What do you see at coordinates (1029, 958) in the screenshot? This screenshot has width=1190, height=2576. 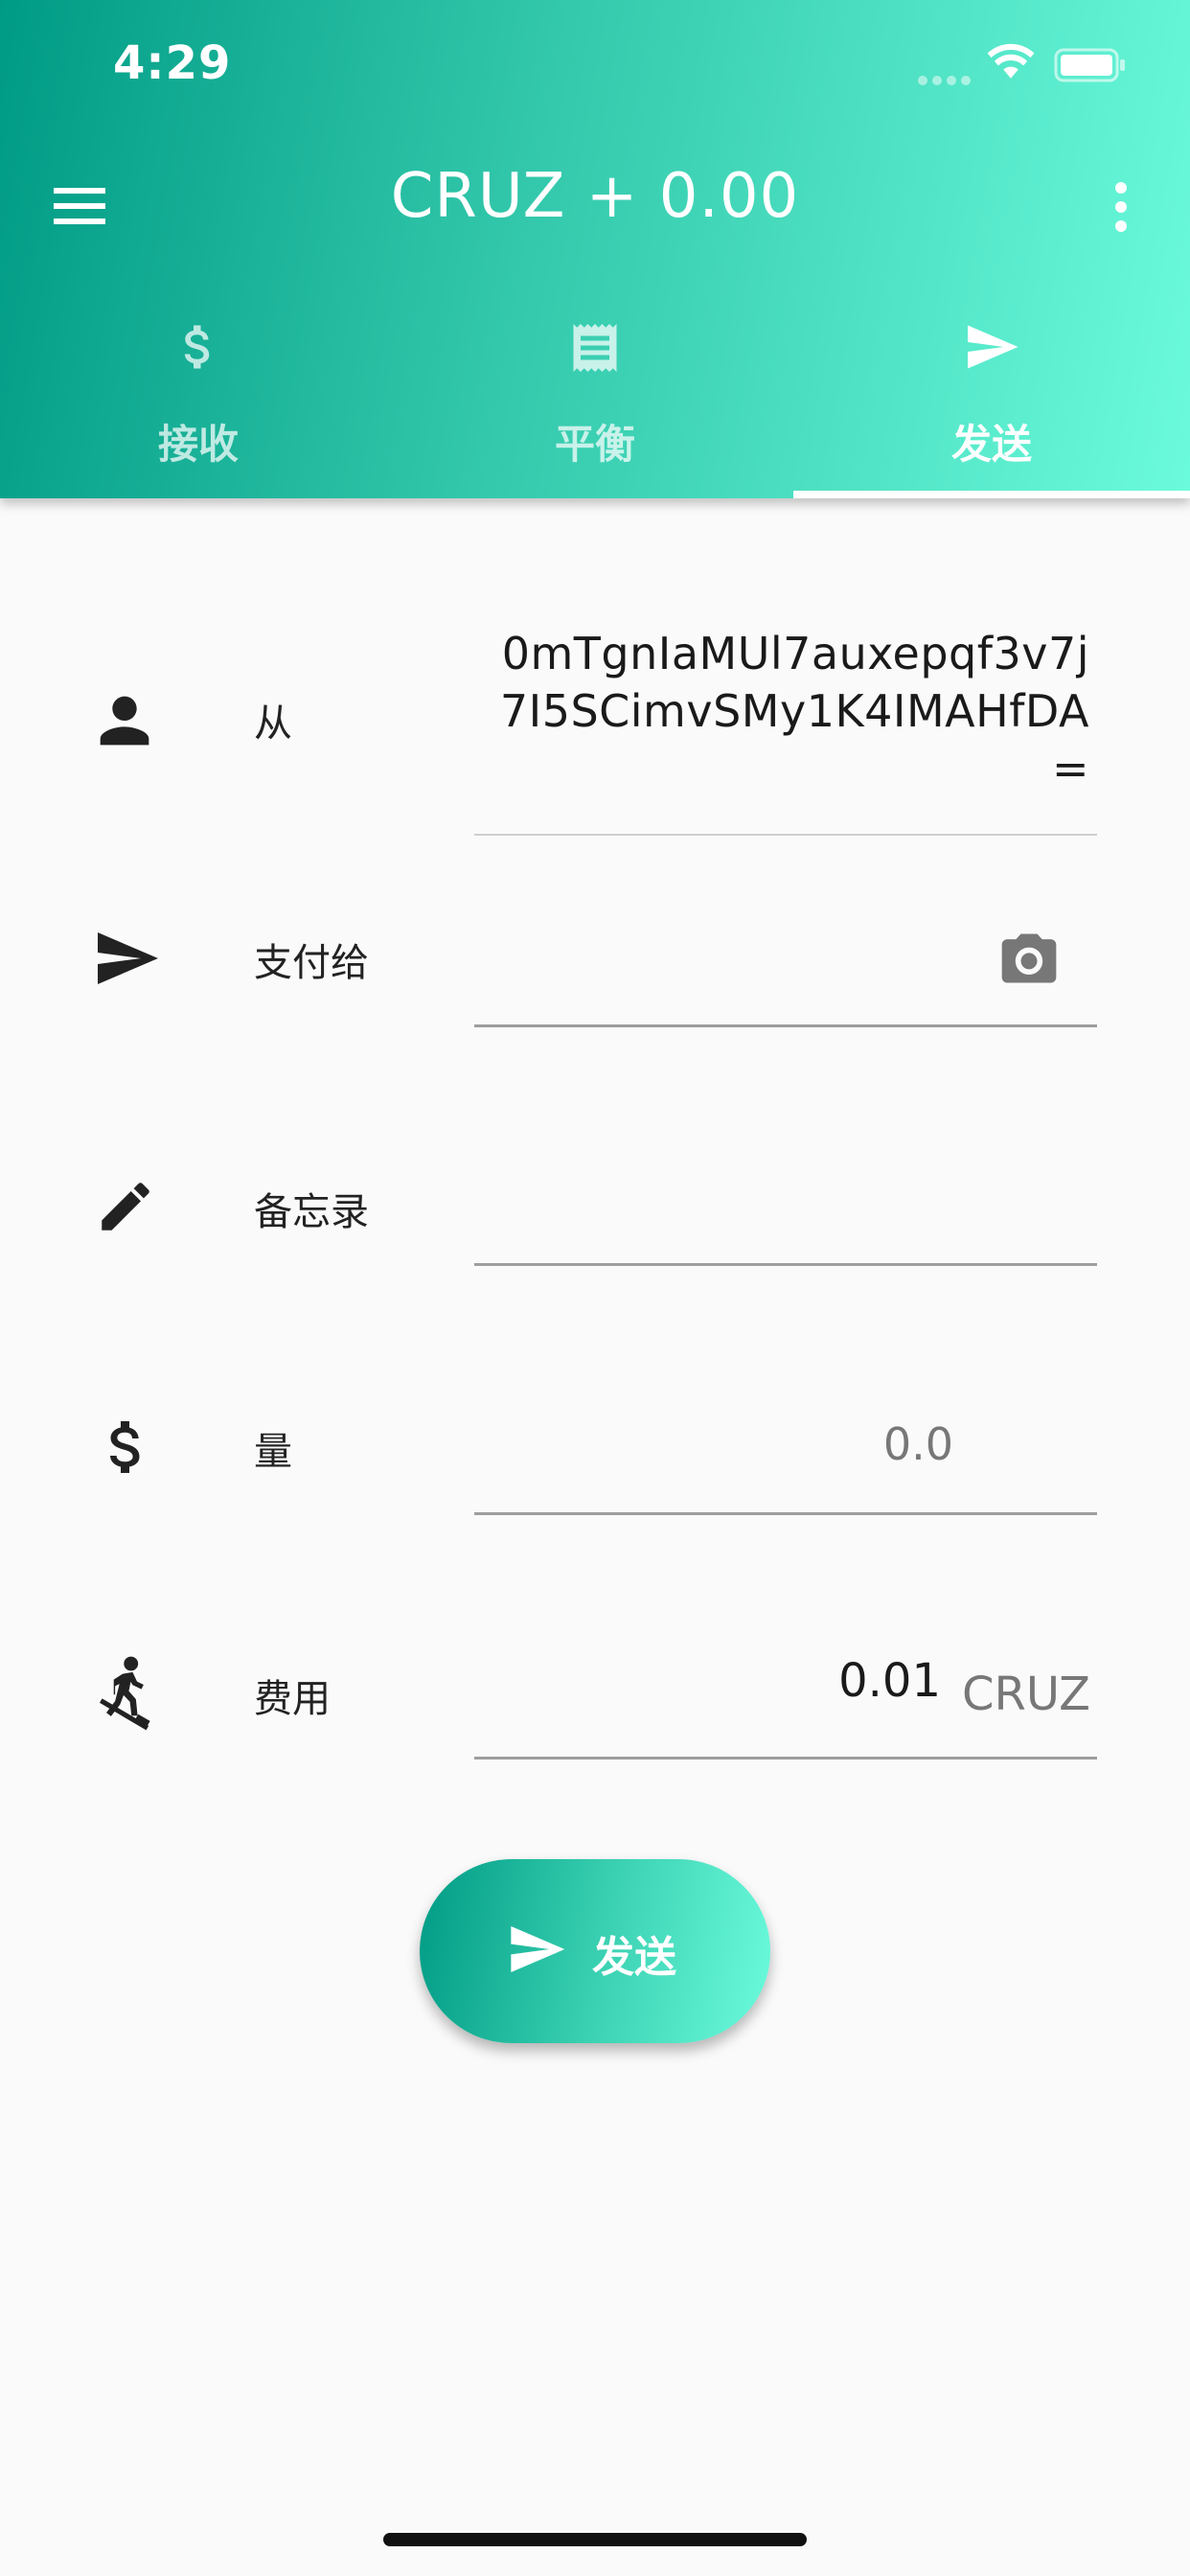 I see `camera-icon` at bounding box center [1029, 958].